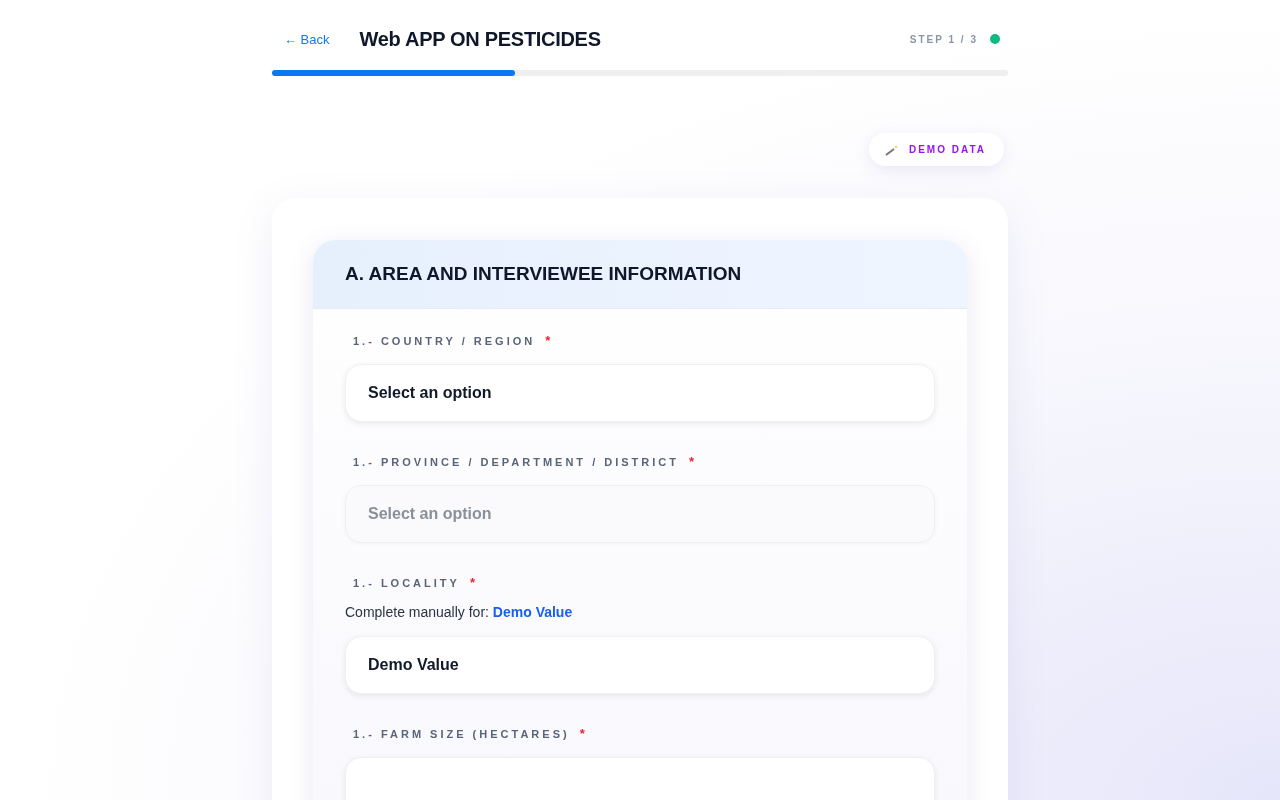 The height and width of the screenshot is (800, 1280). I want to click on field-note: Complete manually for: Demo Value, so click(459, 612).